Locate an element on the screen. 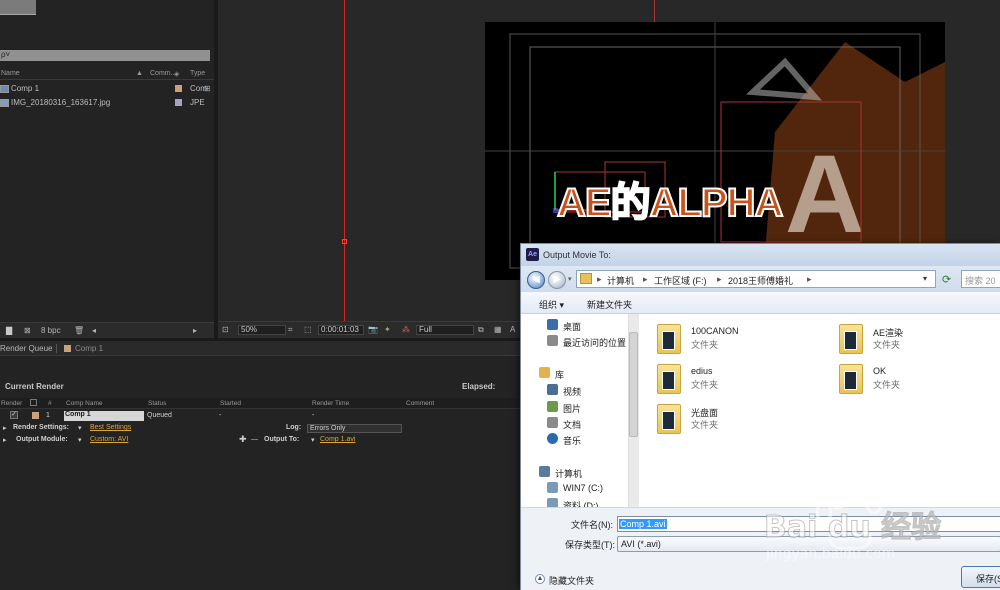 The height and width of the screenshot is (590, 1000). tab-comp-1: Comp 1 is located at coordinates (89, 348).